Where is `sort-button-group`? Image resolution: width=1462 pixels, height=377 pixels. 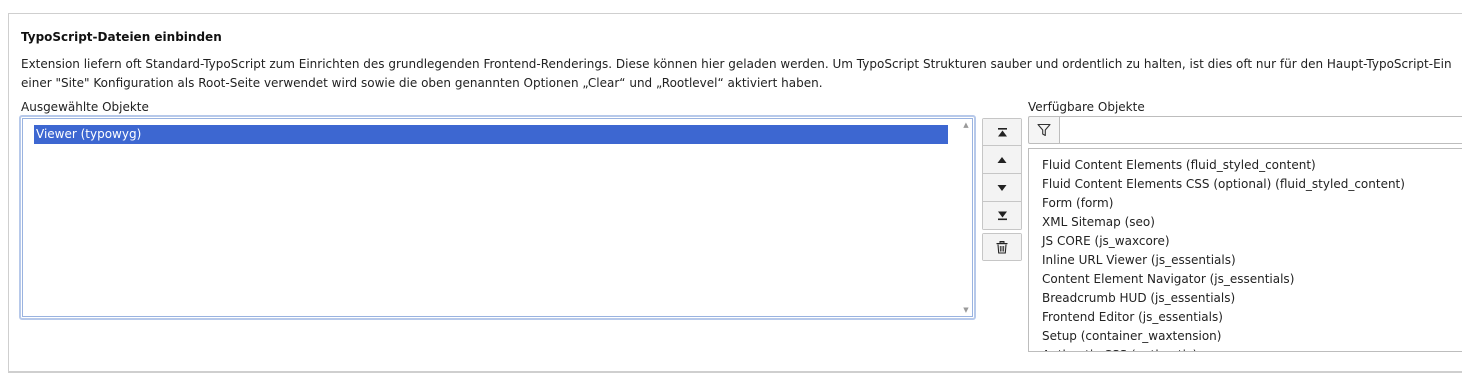 sort-button-group is located at coordinates (1002, 191).